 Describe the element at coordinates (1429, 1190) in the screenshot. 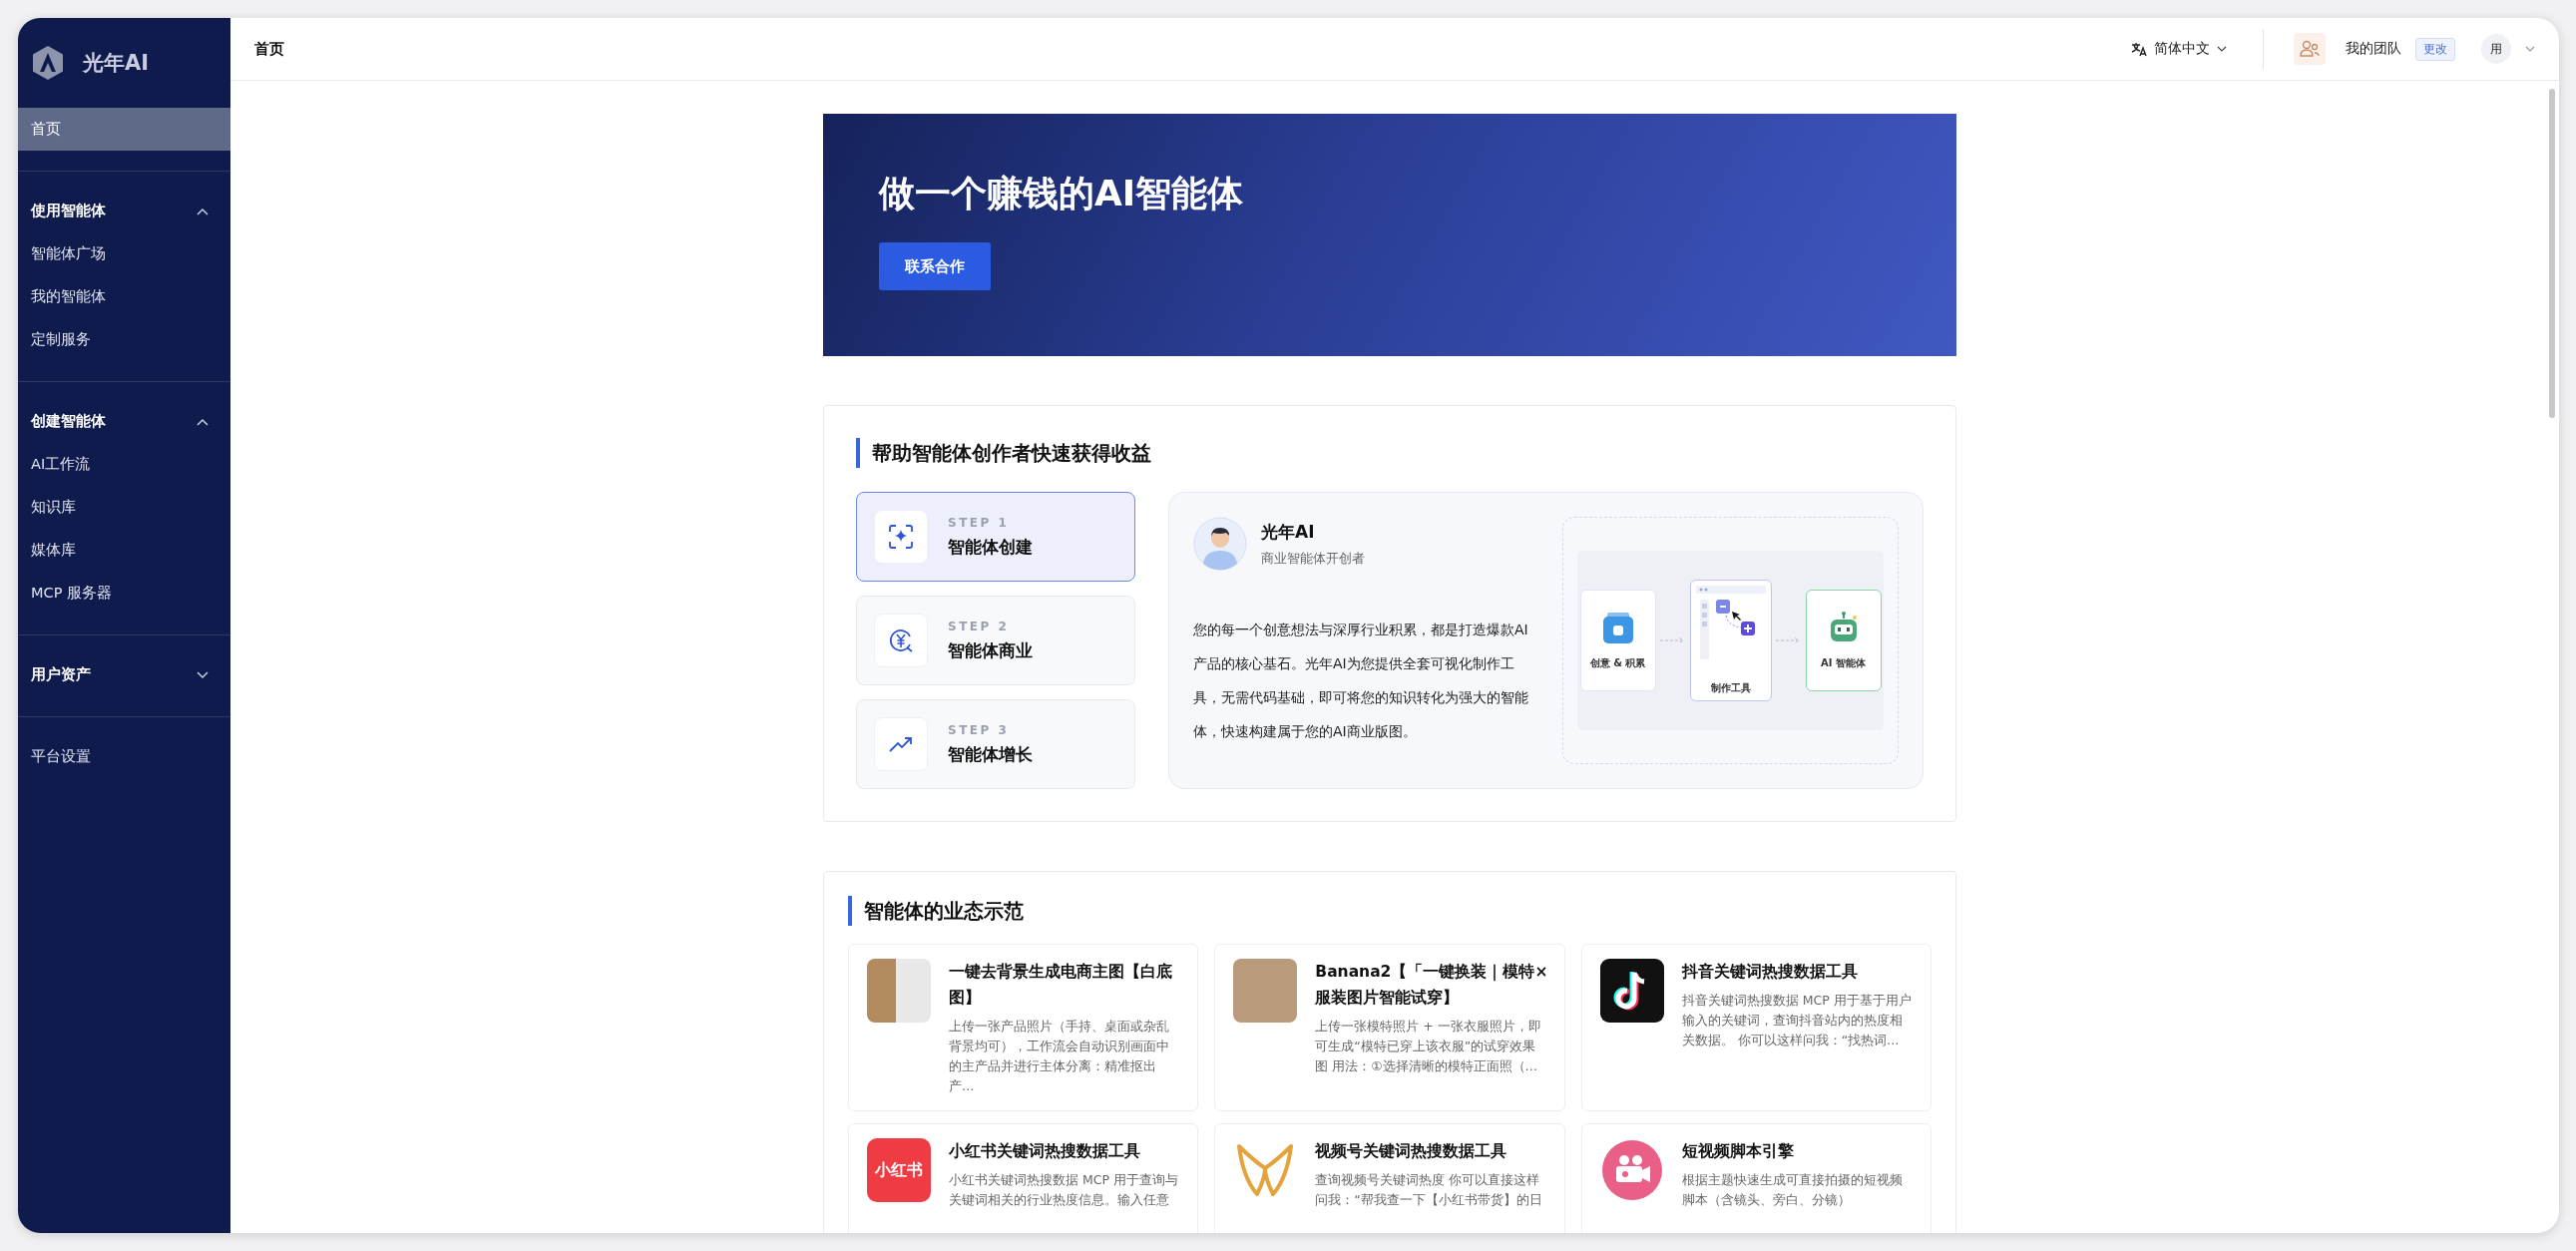

I see `card-description: 查询视频号关键词热度 你可以直接这样问我：“帮我查一下【小红书带货】的日` at that location.